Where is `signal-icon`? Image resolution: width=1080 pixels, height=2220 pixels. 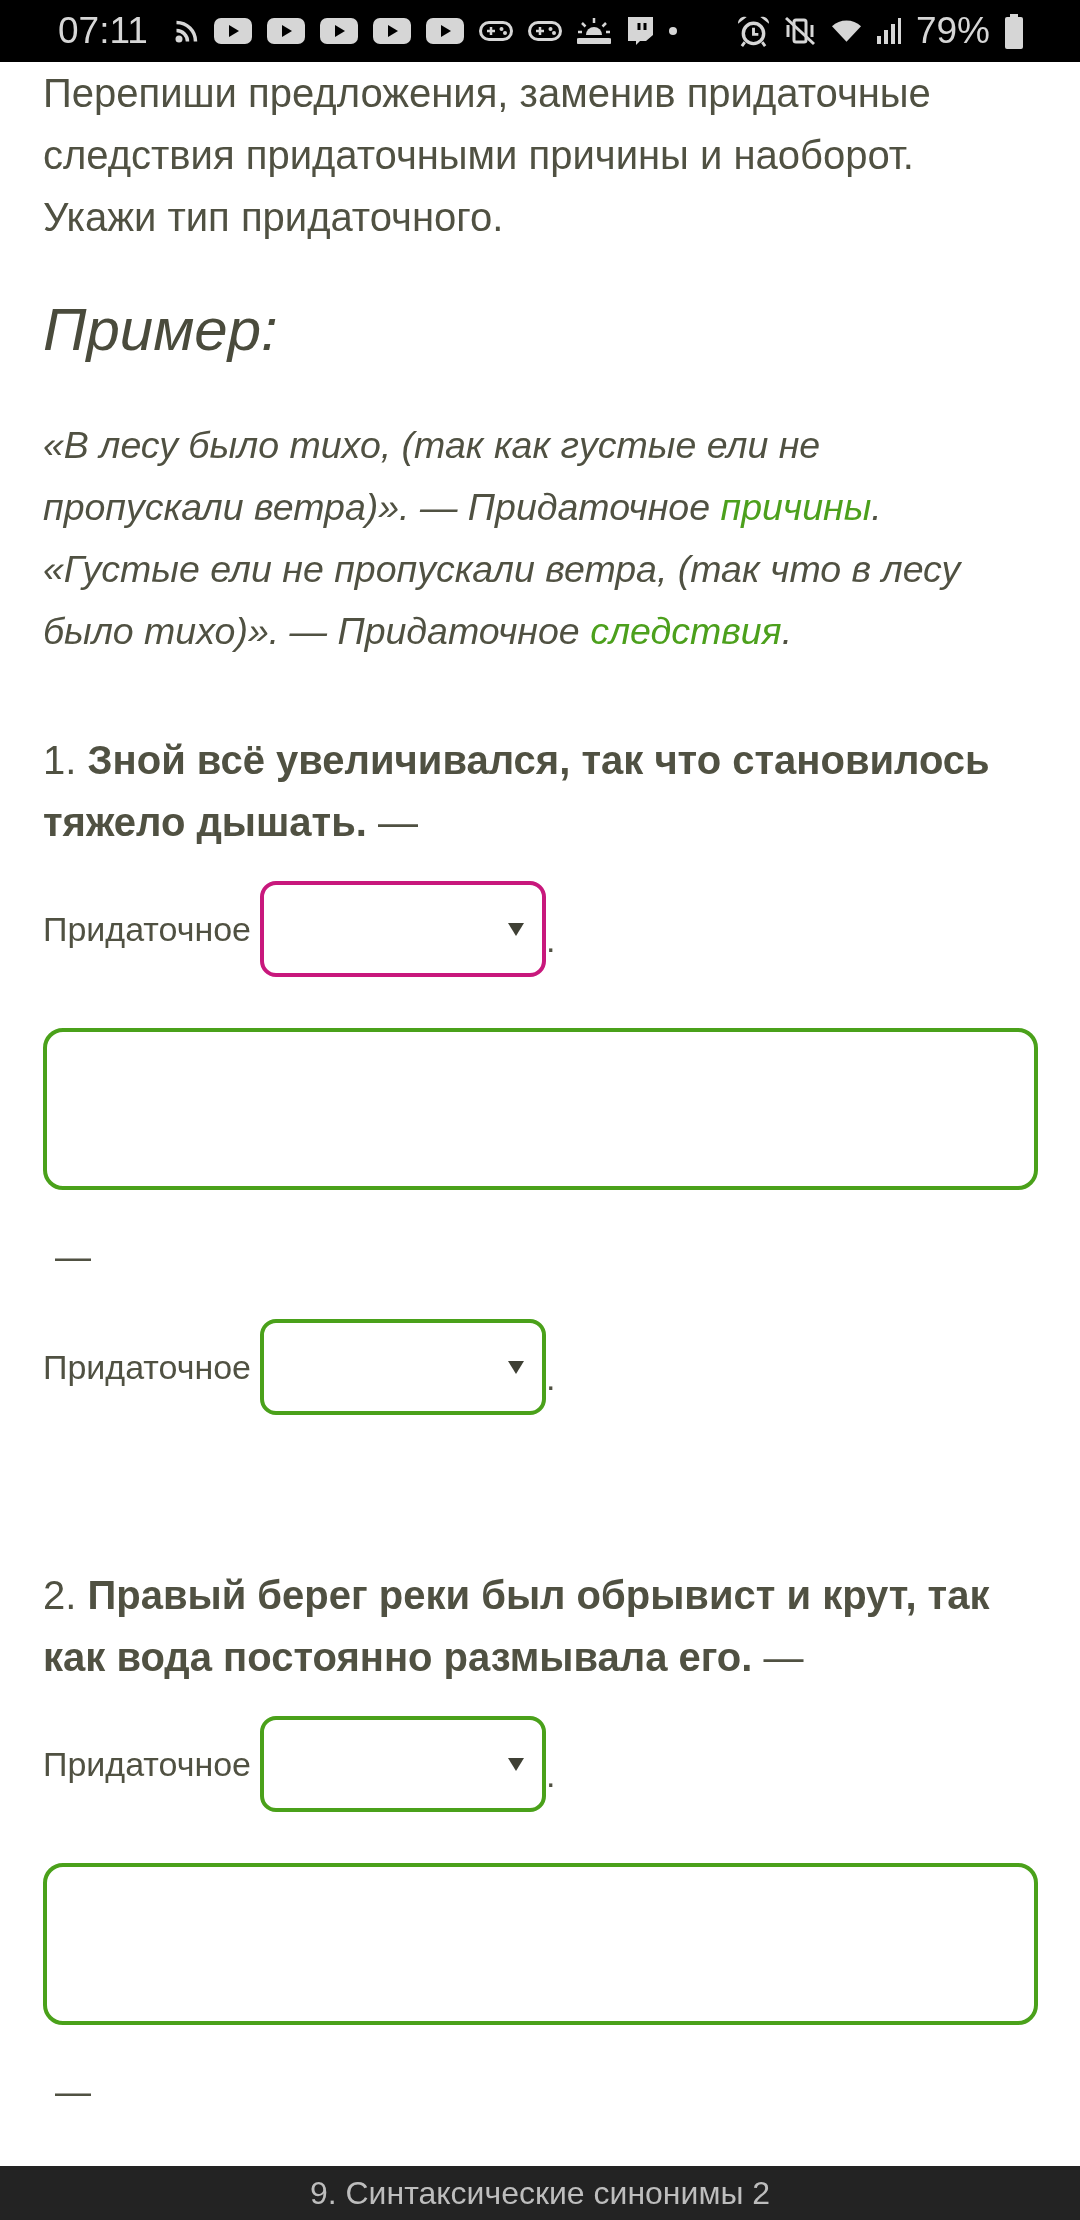 signal-icon is located at coordinates (888, 31).